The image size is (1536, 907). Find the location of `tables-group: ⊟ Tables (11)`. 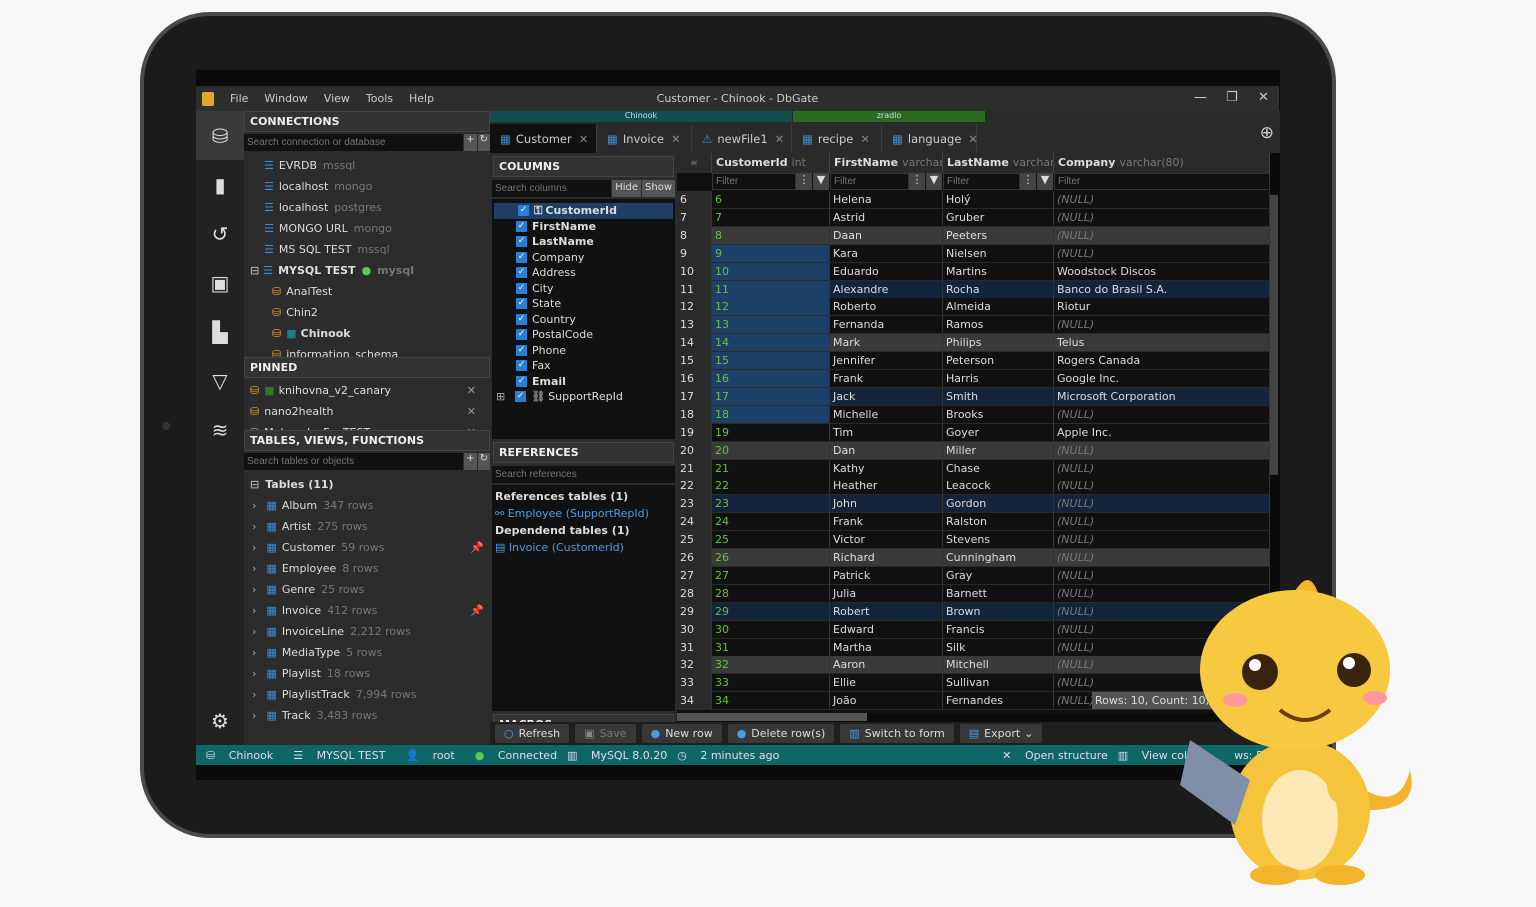

tables-group: ⊟ Tables (11) is located at coordinates (367, 484).